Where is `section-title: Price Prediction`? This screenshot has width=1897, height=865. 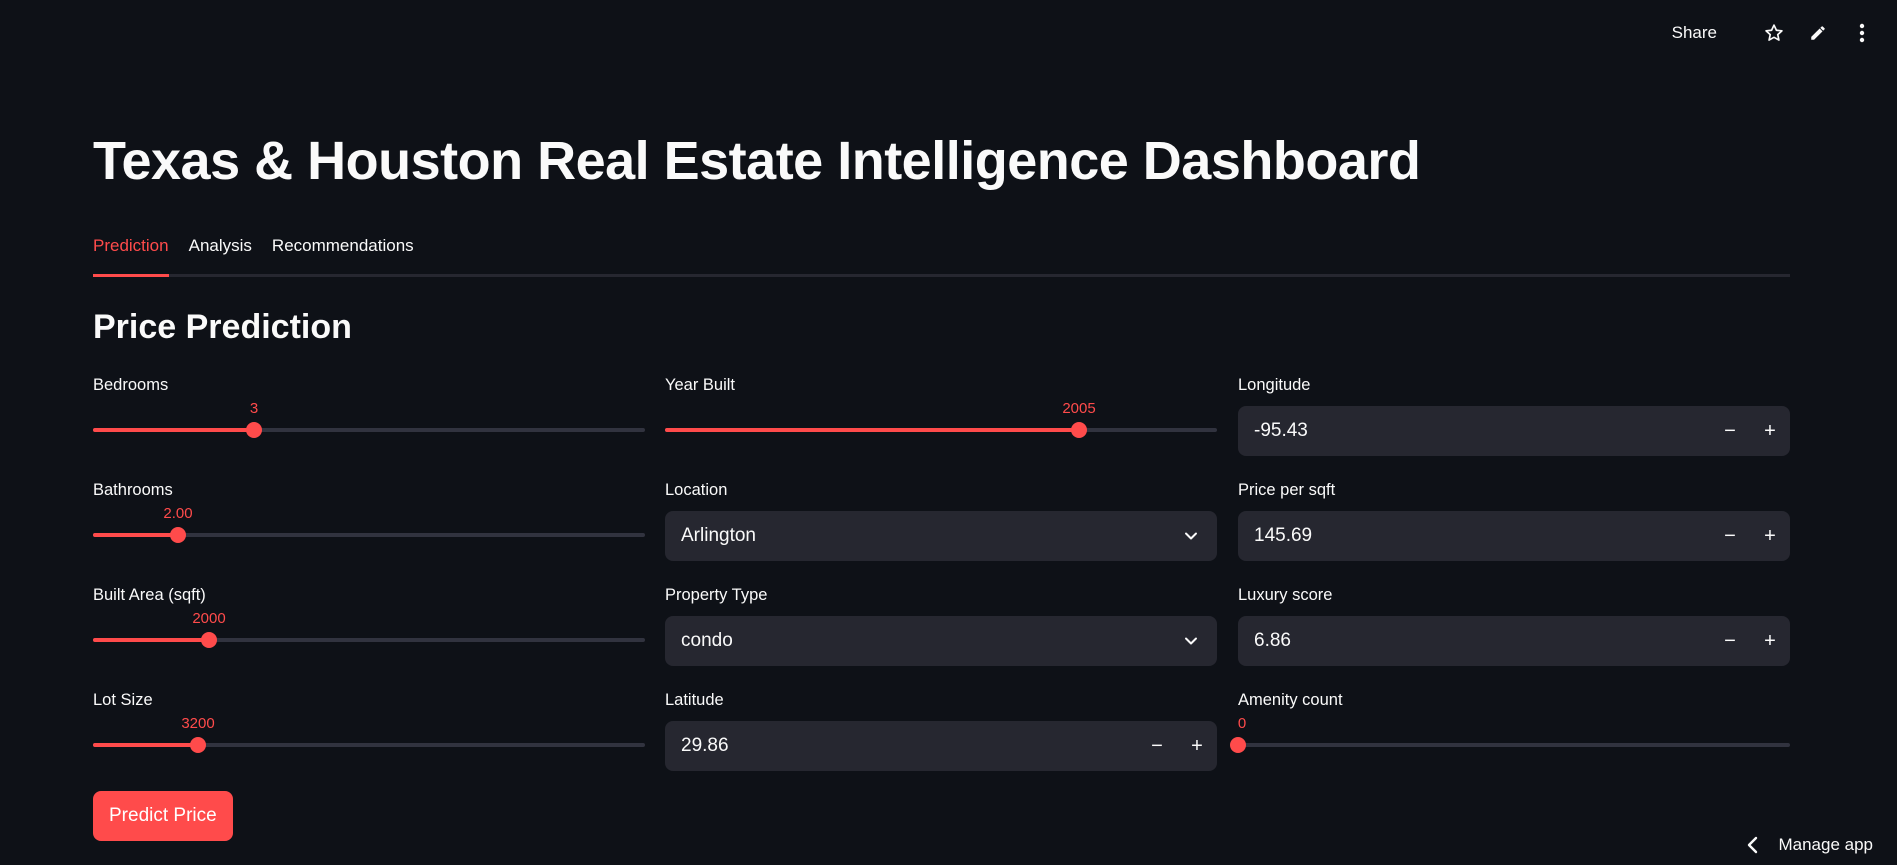
section-title: Price Prediction is located at coordinates (222, 327).